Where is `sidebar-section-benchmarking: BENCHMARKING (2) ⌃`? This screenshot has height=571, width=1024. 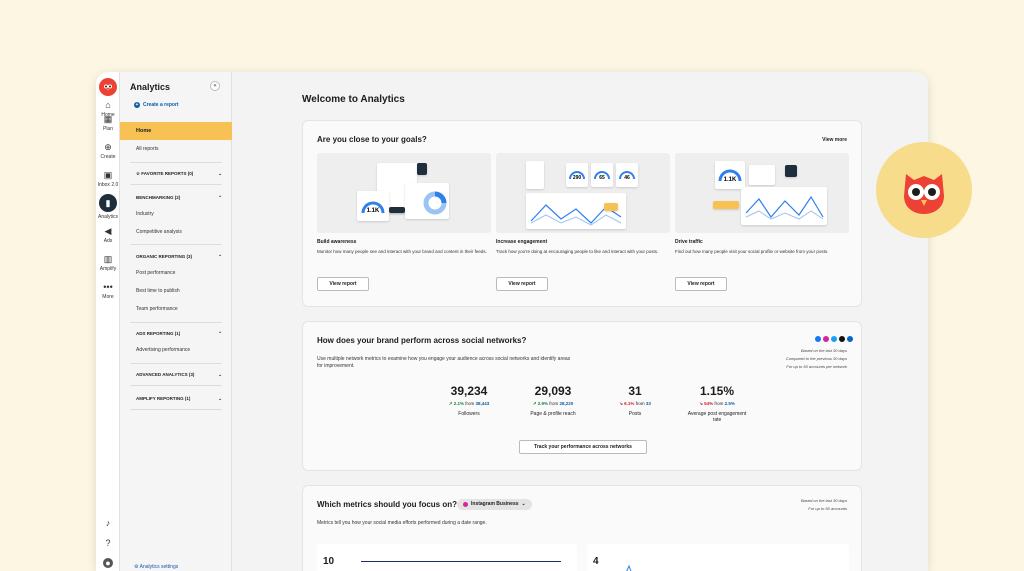 sidebar-section-benchmarking: BENCHMARKING (2) ⌃ is located at coordinates (179, 198).